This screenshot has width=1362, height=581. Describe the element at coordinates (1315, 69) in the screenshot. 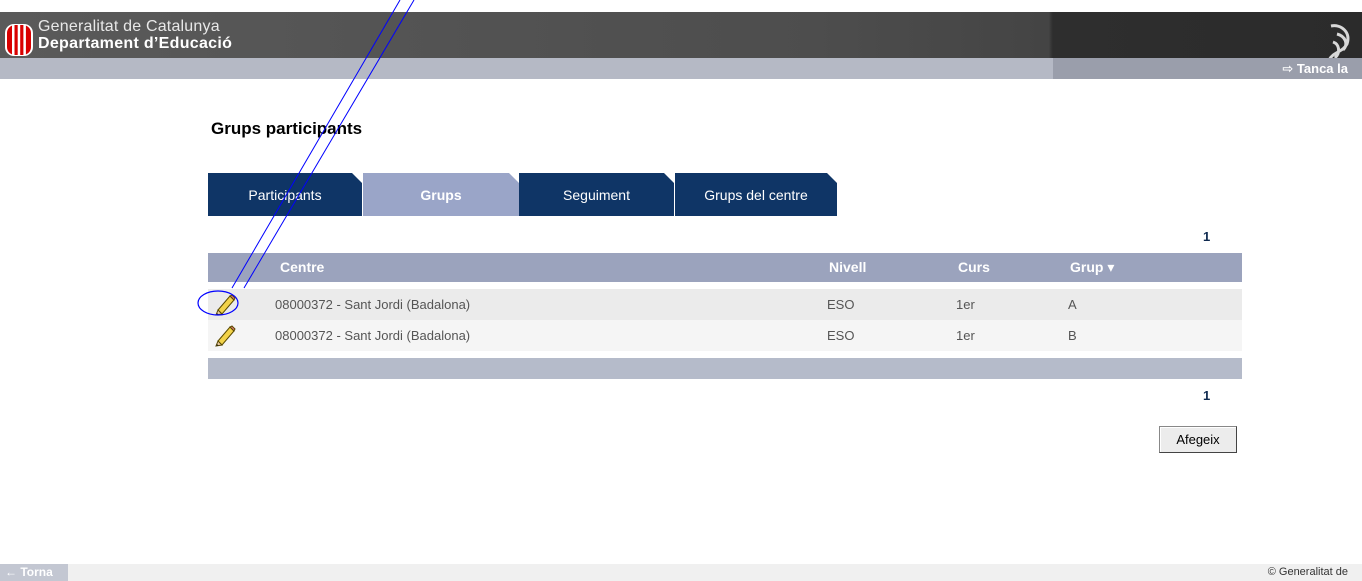

I see `close-session-link: ⇨ Tanca la` at that location.